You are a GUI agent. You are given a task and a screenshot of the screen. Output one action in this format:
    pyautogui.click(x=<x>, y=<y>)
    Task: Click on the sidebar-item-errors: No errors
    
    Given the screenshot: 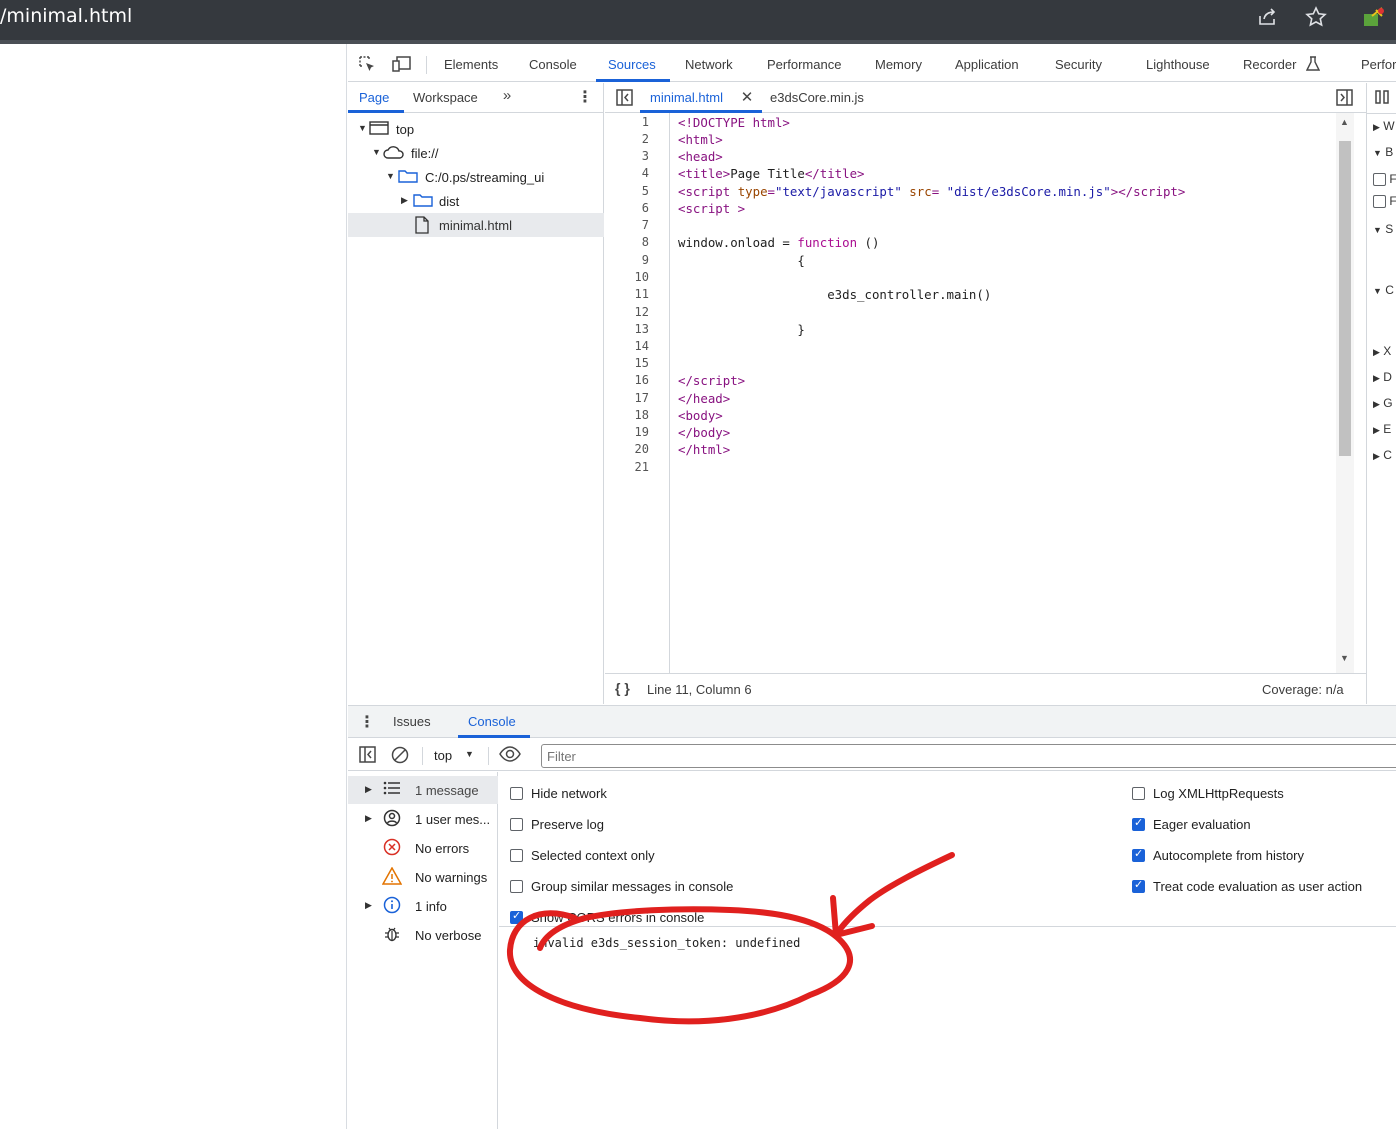 What is the action you would take?
    pyautogui.click(x=423, y=848)
    